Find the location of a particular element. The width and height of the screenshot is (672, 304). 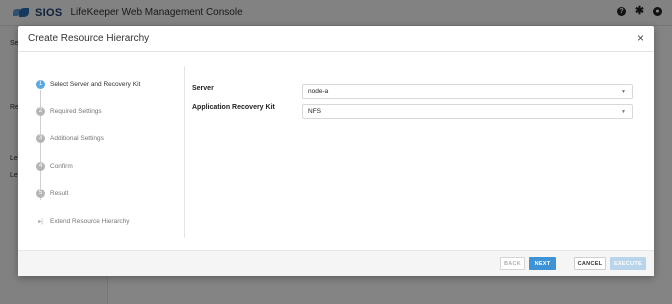

step-4: 4 Confirm is located at coordinates (54, 166).